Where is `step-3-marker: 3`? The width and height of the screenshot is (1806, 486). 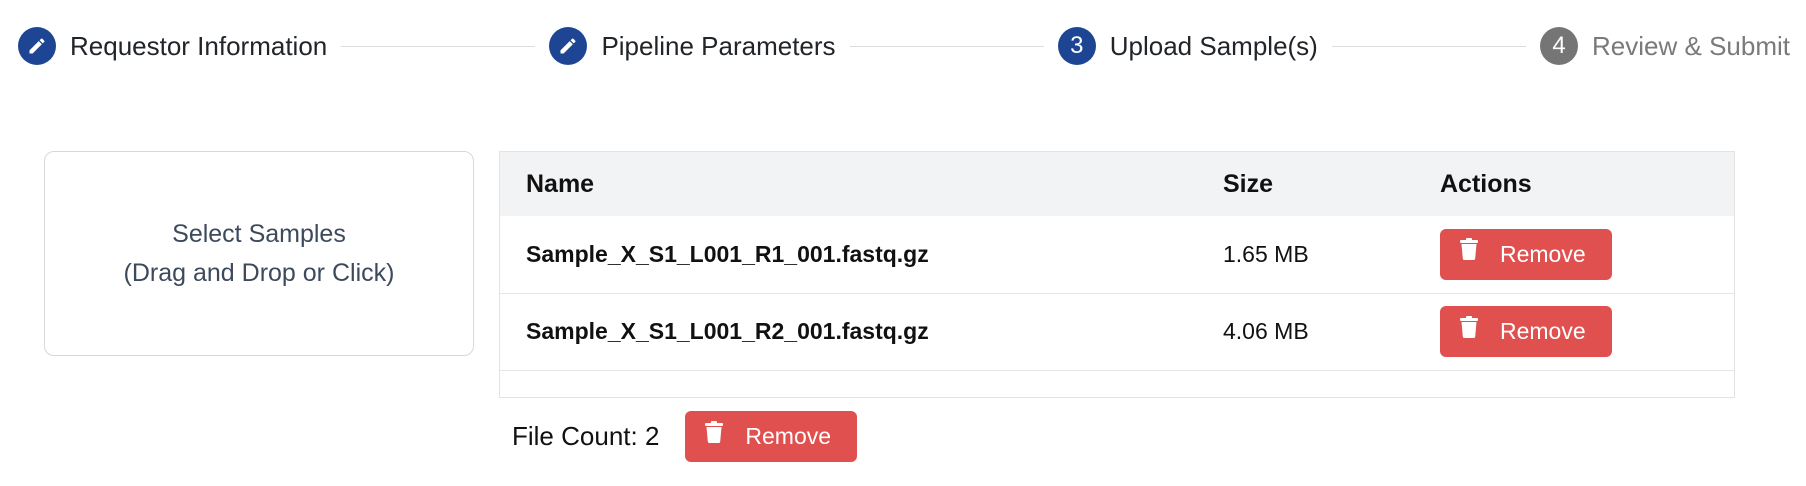
step-3-marker: 3 is located at coordinates (1076, 46).